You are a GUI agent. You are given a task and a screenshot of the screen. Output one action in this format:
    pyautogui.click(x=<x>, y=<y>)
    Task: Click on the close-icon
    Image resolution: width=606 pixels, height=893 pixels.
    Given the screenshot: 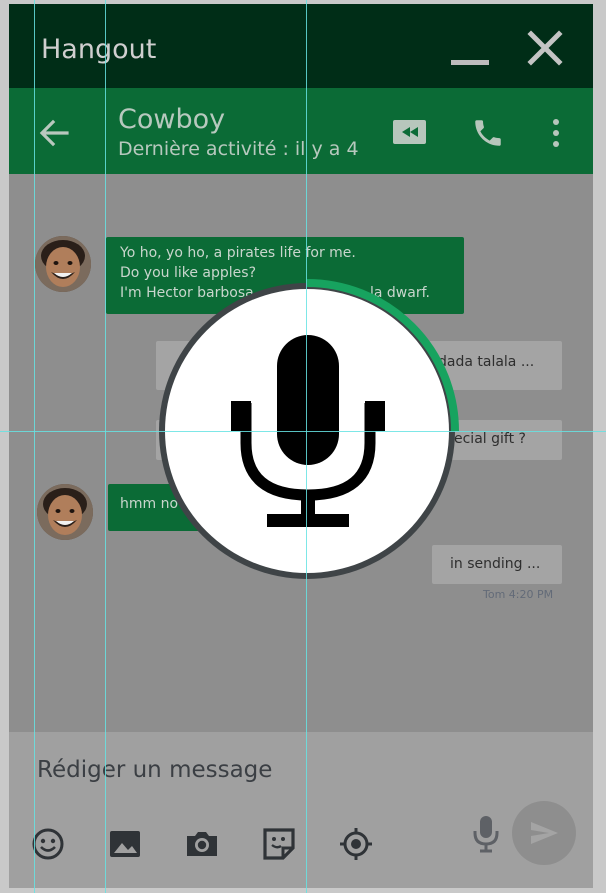 What is the action you would take?
    pyautogui.click(x=545, y=48)
    